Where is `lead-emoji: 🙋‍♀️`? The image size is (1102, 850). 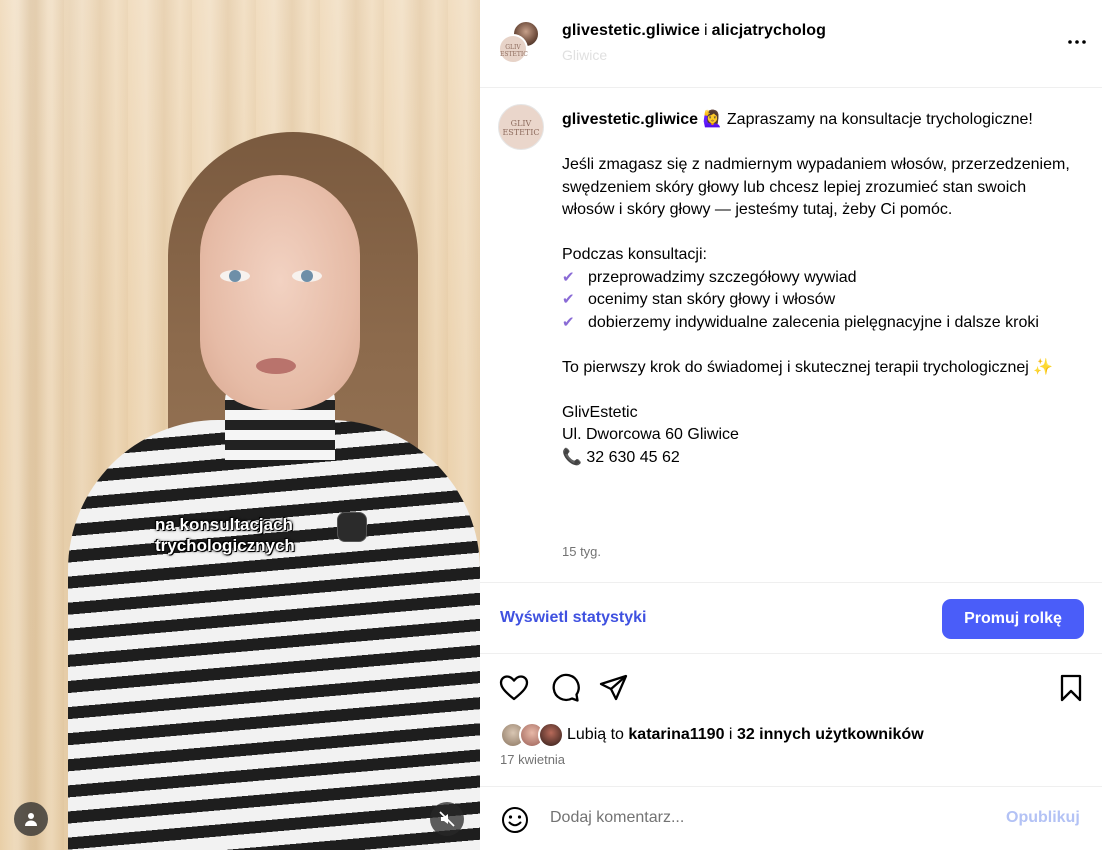
lead-emoji: 🙋‍♀️ is located at coordinates (712, 119).